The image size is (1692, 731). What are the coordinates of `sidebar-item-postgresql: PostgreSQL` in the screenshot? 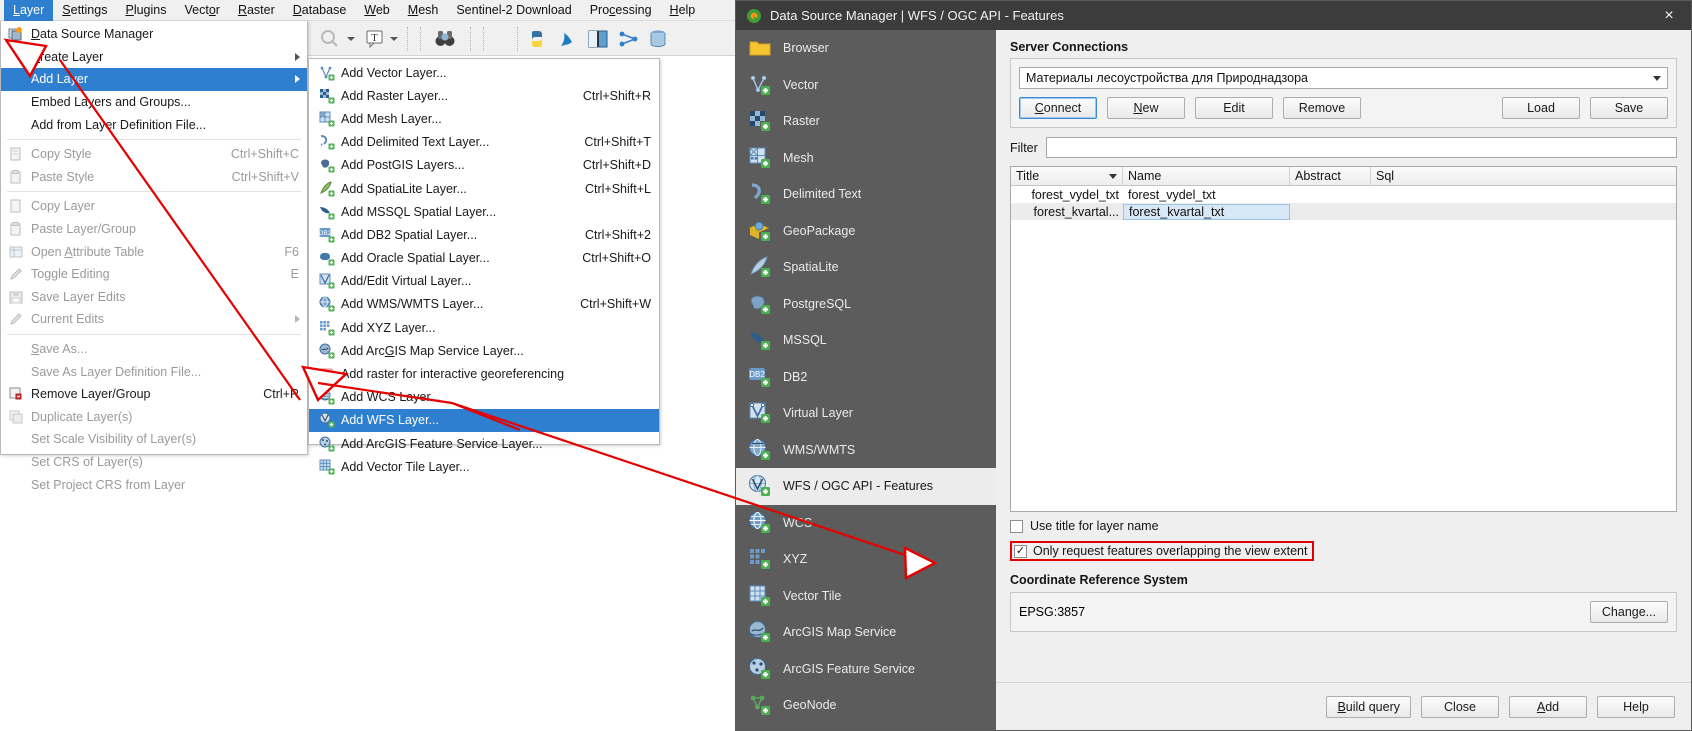 It's located at (866, 304).